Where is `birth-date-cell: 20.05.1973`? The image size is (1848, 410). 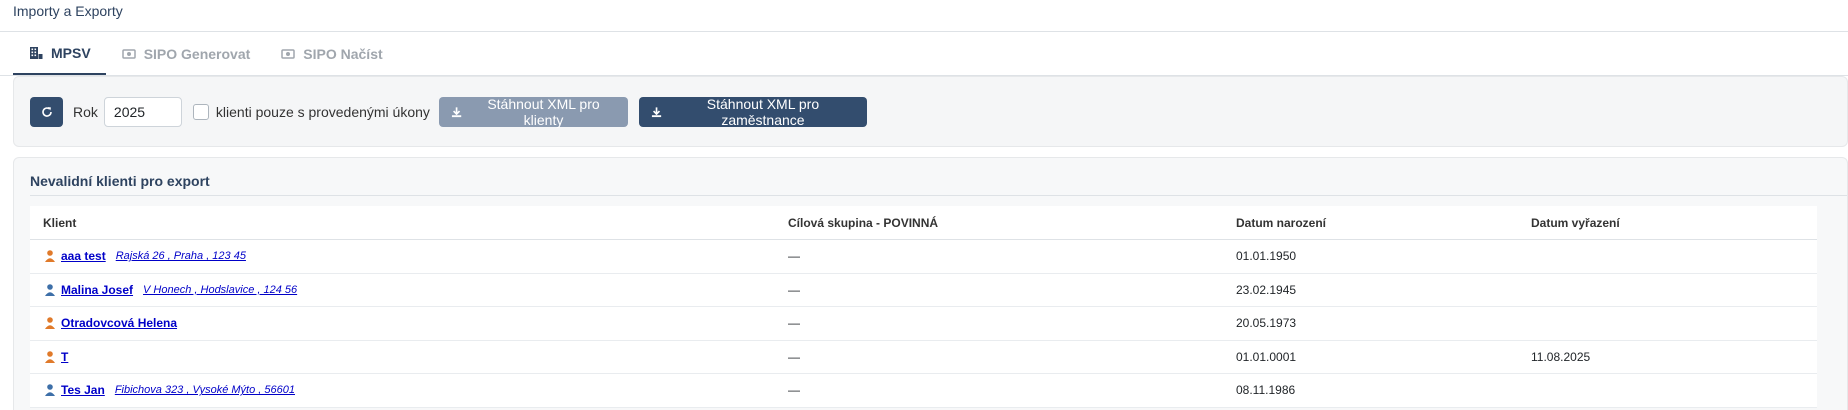
birth-date-cell: 20.05.1973 is located at coordinates (1266, 323).